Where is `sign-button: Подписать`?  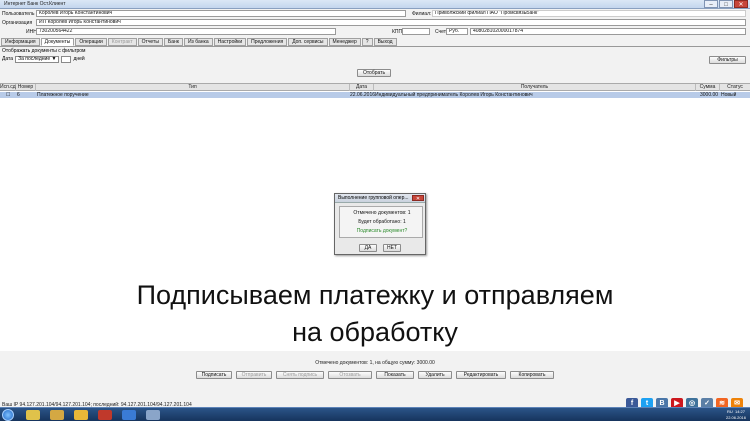
sign-button: Подписать is located at coordinates (214, 375).